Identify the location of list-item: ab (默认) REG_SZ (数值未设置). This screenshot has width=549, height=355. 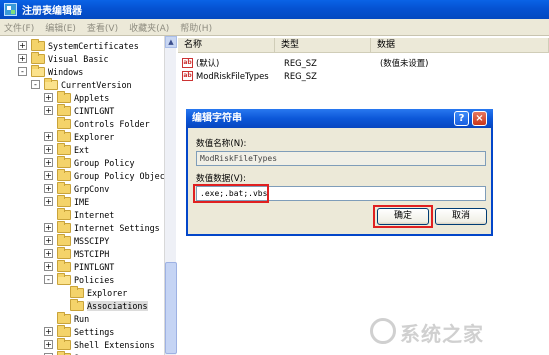
(305, 62).